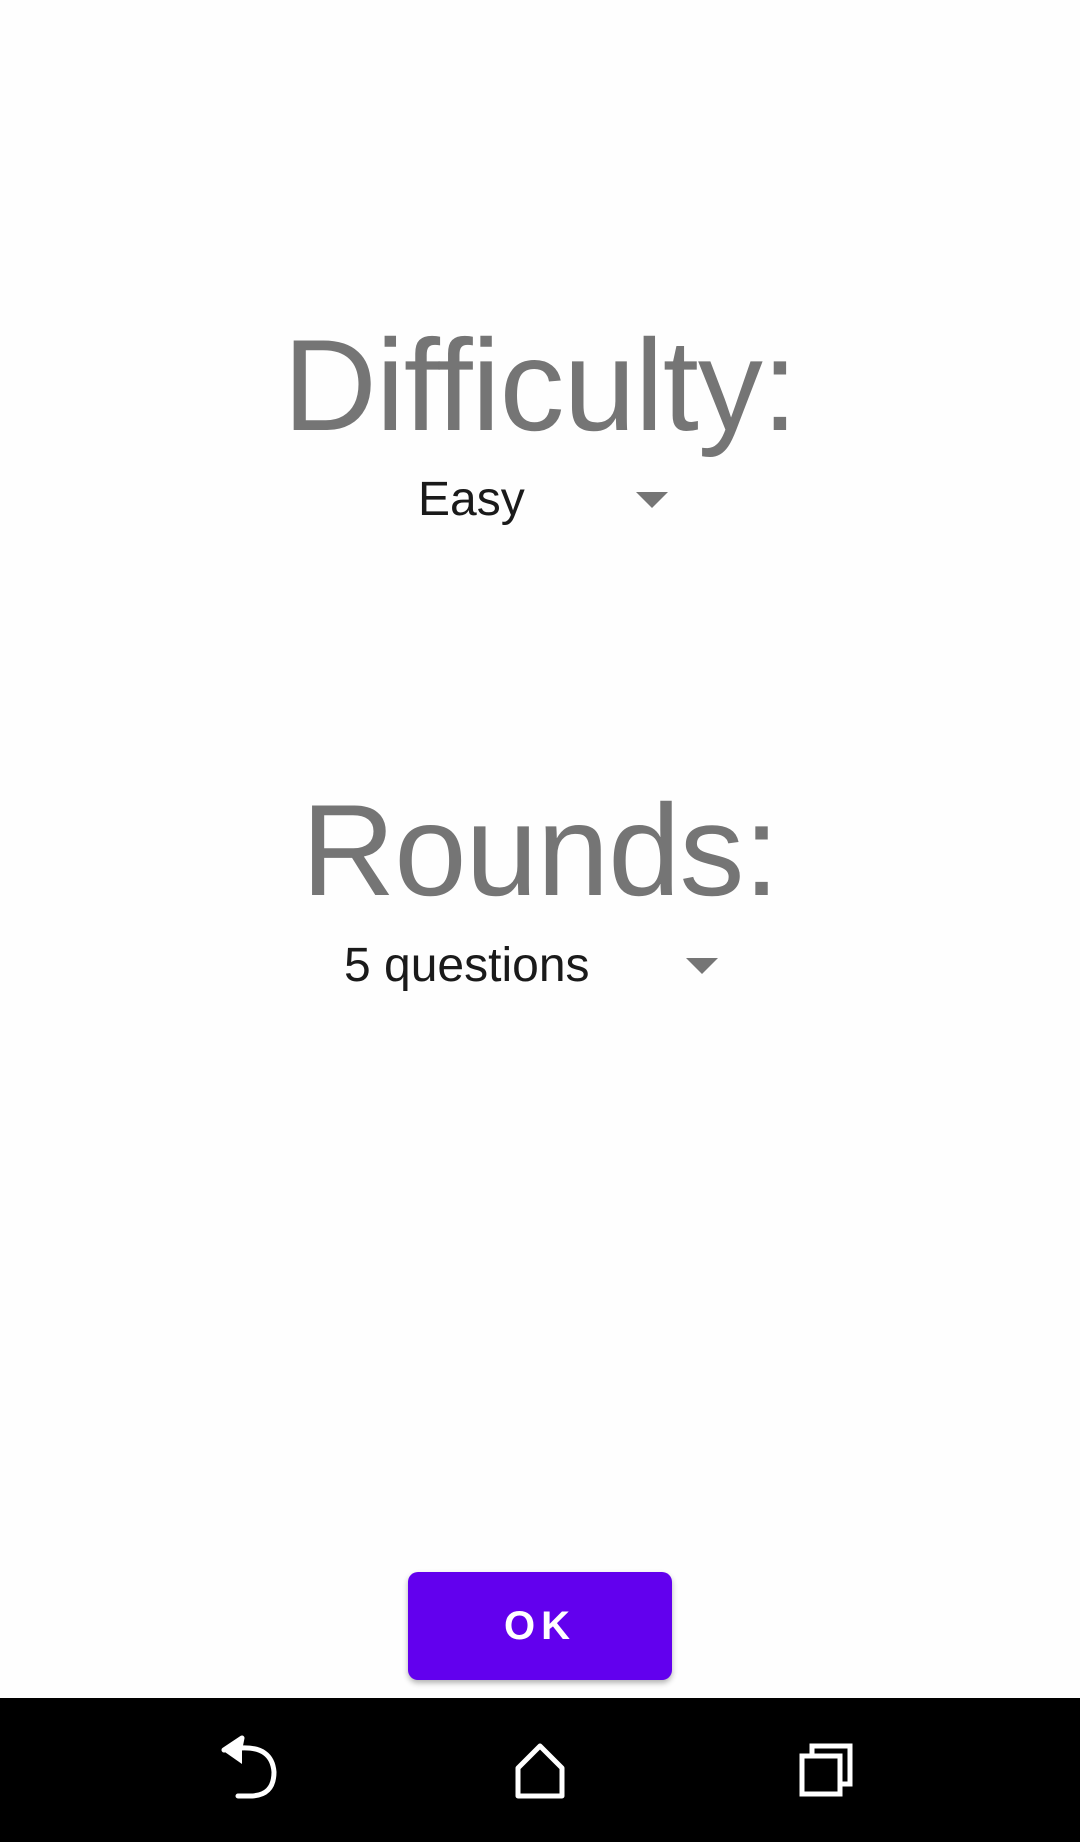  What do you see at coordinates (471, 499) in the screenshot?
I see `difficulty-selected-value: Easy` at bounding box center [471, 499].